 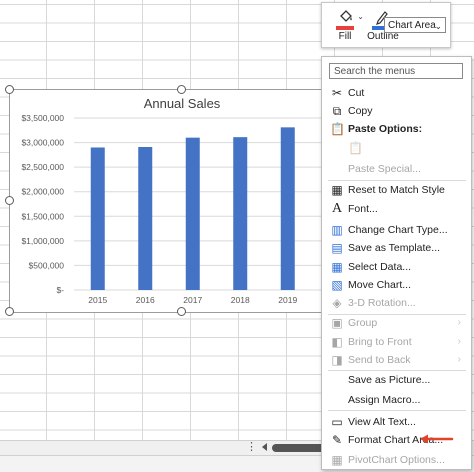 What do you see at coordinates (337, 422) in the screenshot?
I see `alt-text-icon: ▭` at bounding box center [337, 422].